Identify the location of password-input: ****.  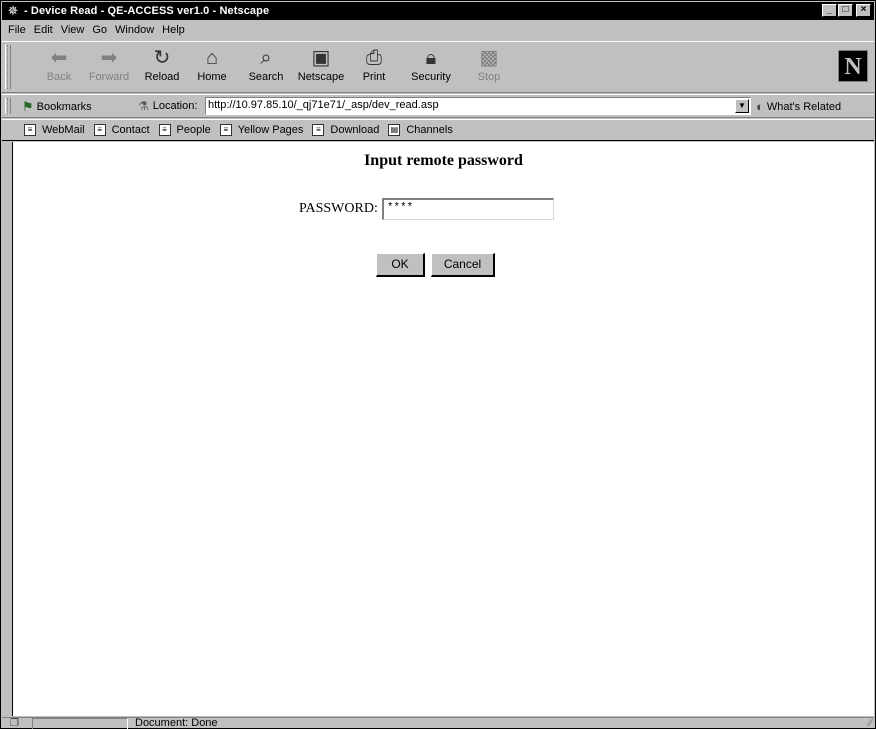
(467, 209).